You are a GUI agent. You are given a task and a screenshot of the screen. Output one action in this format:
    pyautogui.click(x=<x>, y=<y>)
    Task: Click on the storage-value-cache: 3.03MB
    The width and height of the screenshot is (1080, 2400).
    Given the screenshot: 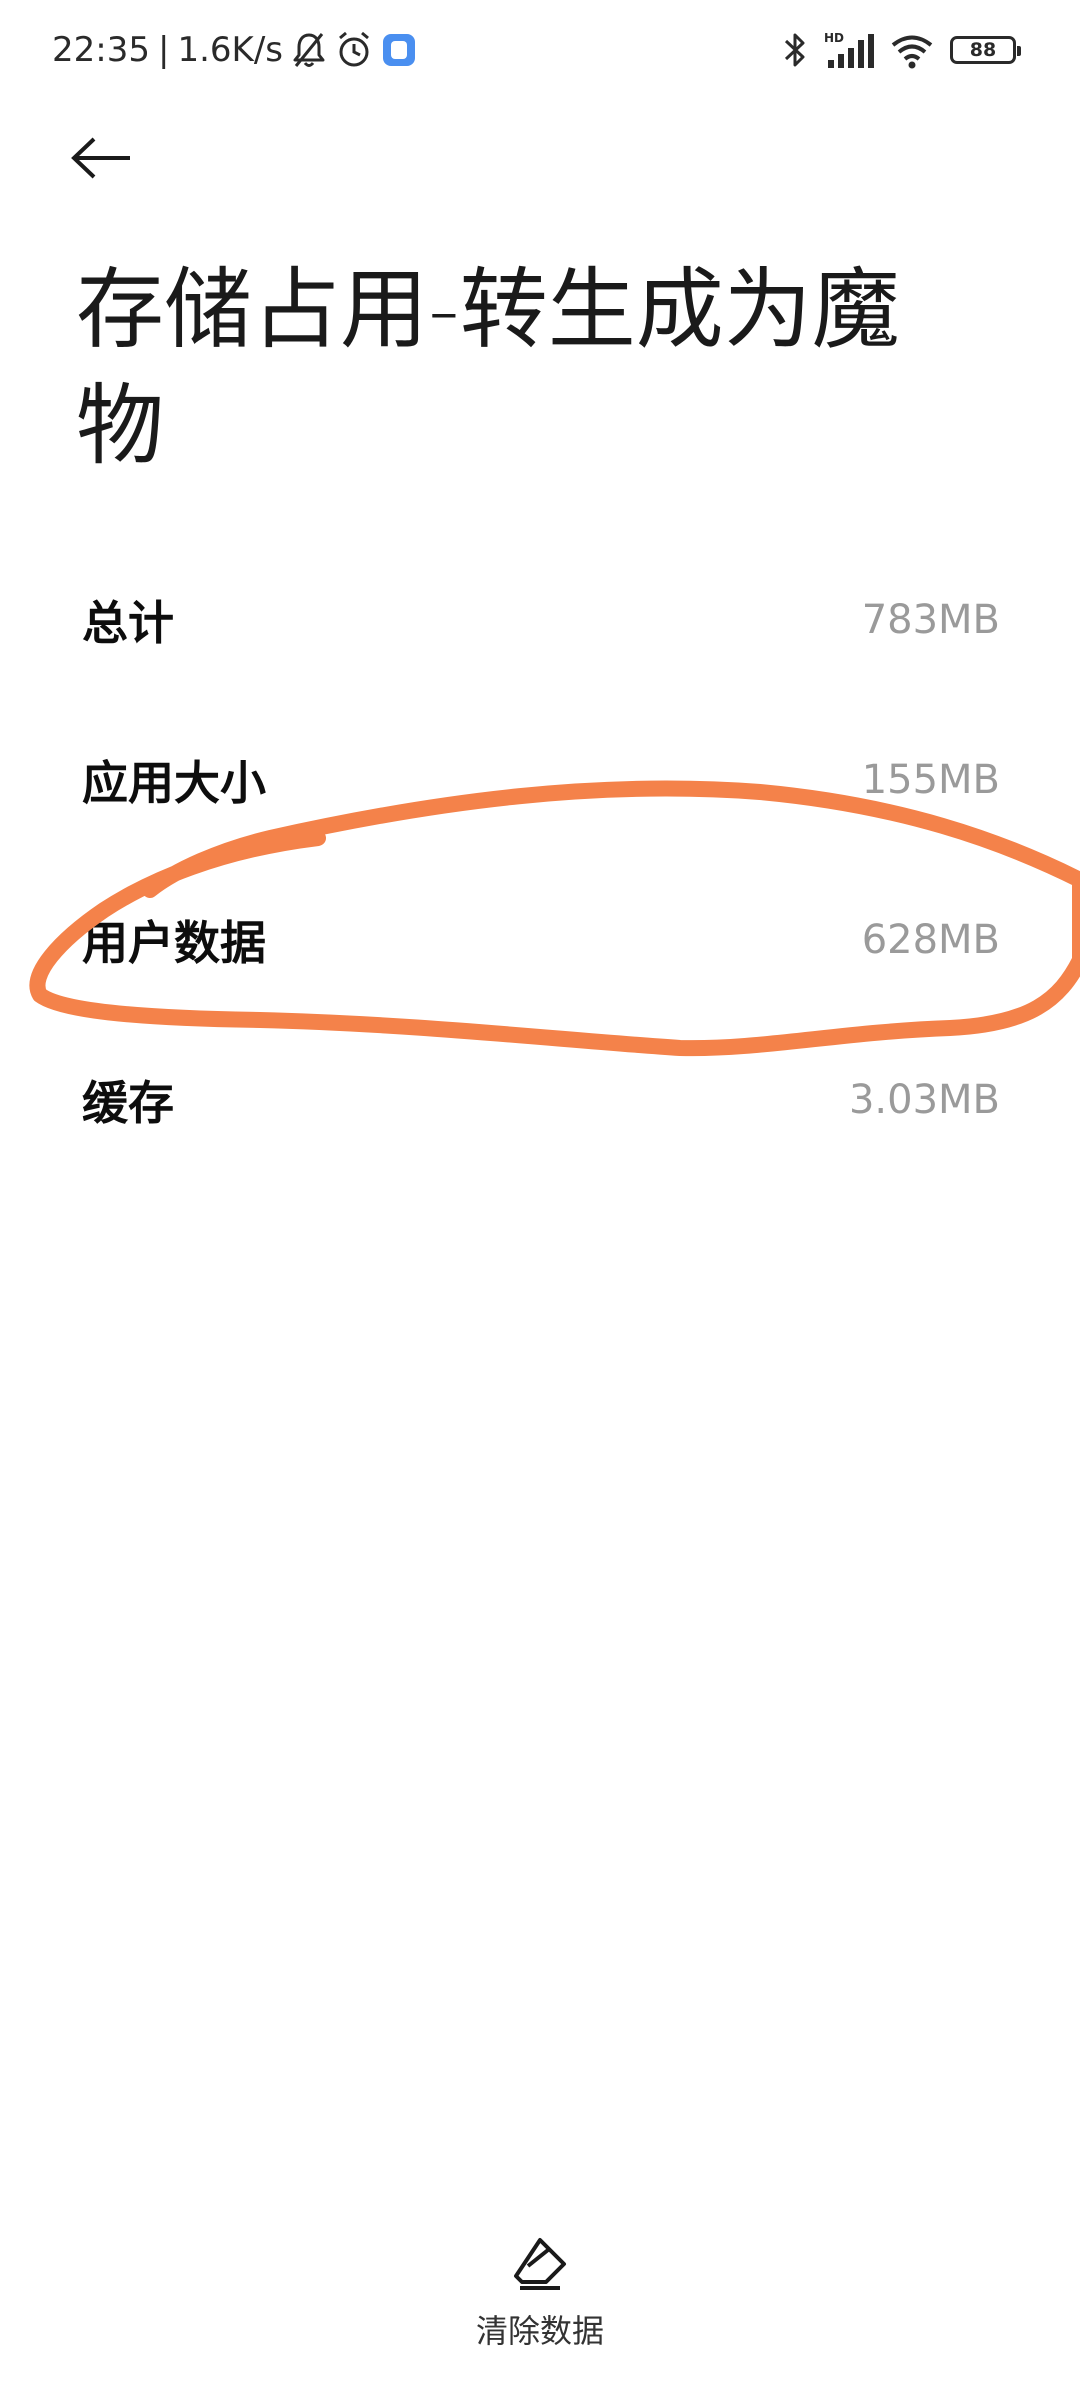 What is the action you would take?
    pyautogui.click(x=924, y=1100)
    